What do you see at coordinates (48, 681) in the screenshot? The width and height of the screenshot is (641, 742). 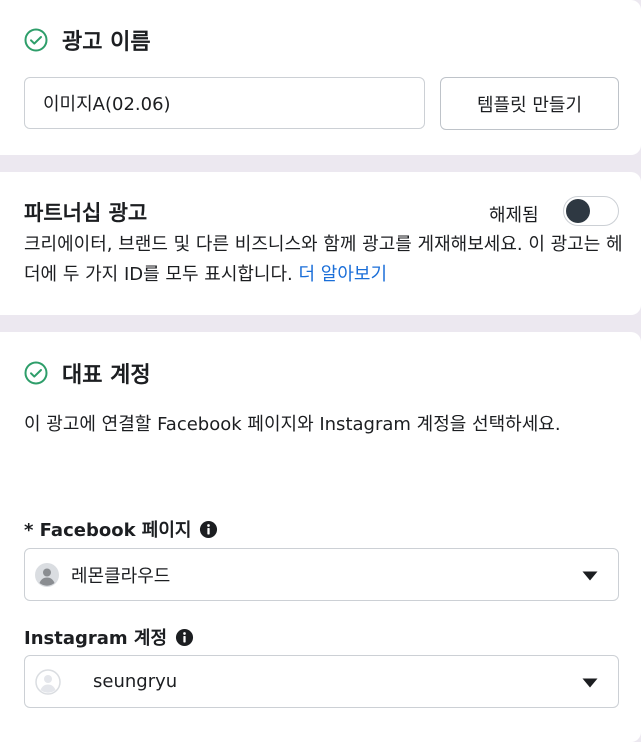 I see `person-avatar-outline-icon` at bounding box center [48, 681].